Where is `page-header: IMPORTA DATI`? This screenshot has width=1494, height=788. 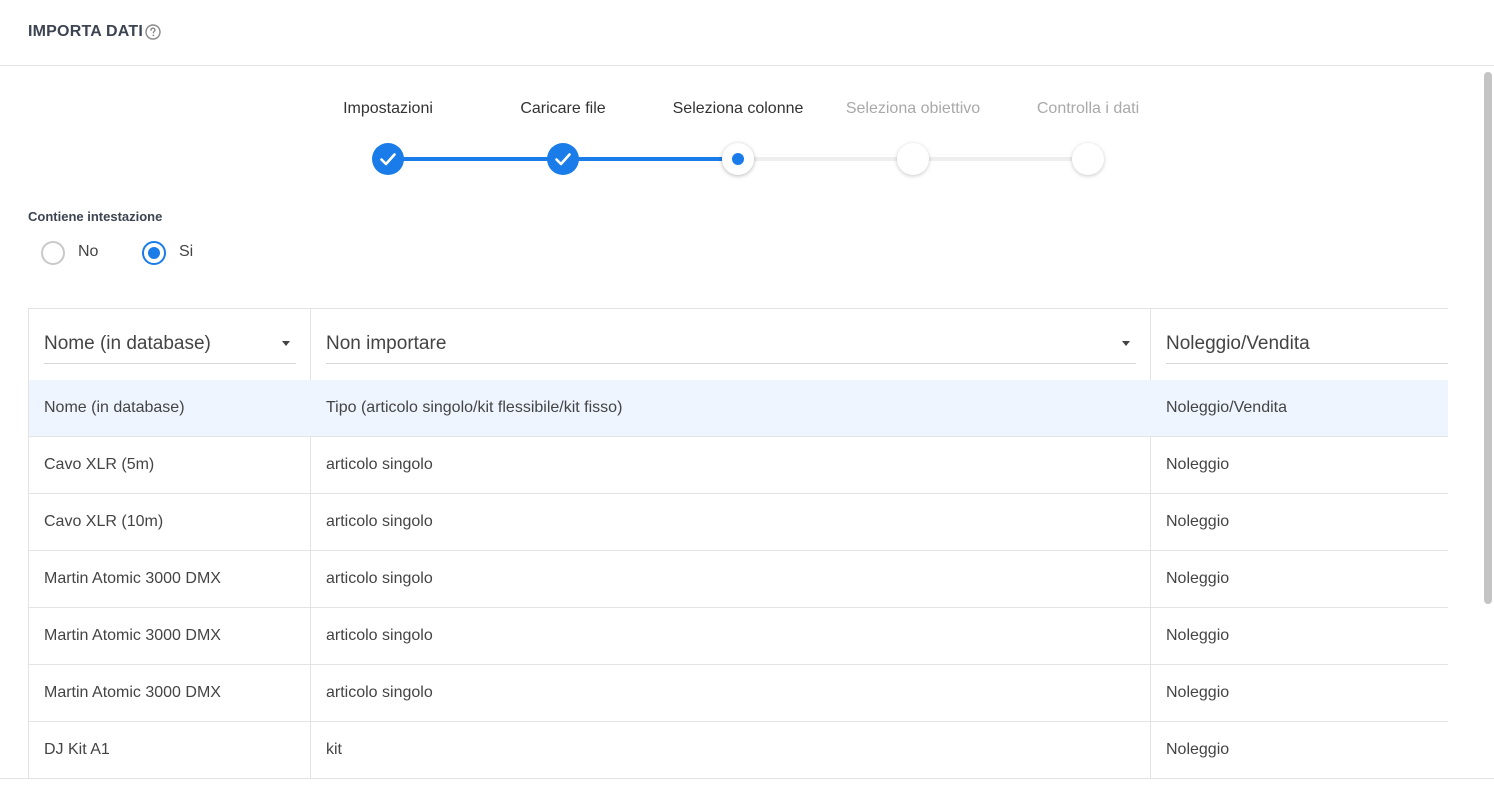
page-header: IMPORTA DATI is located at coordinates (747, 33).